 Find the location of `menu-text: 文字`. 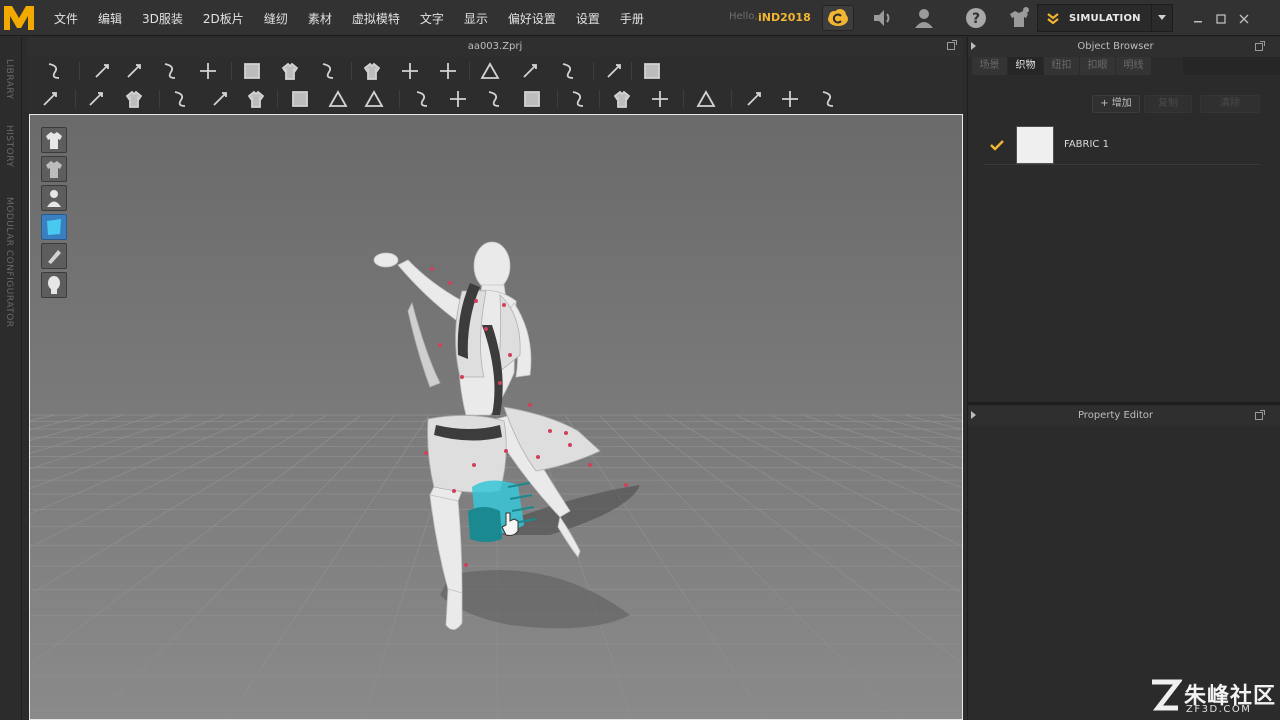

menu-text: 文字 is located at coordinates (432, 18).